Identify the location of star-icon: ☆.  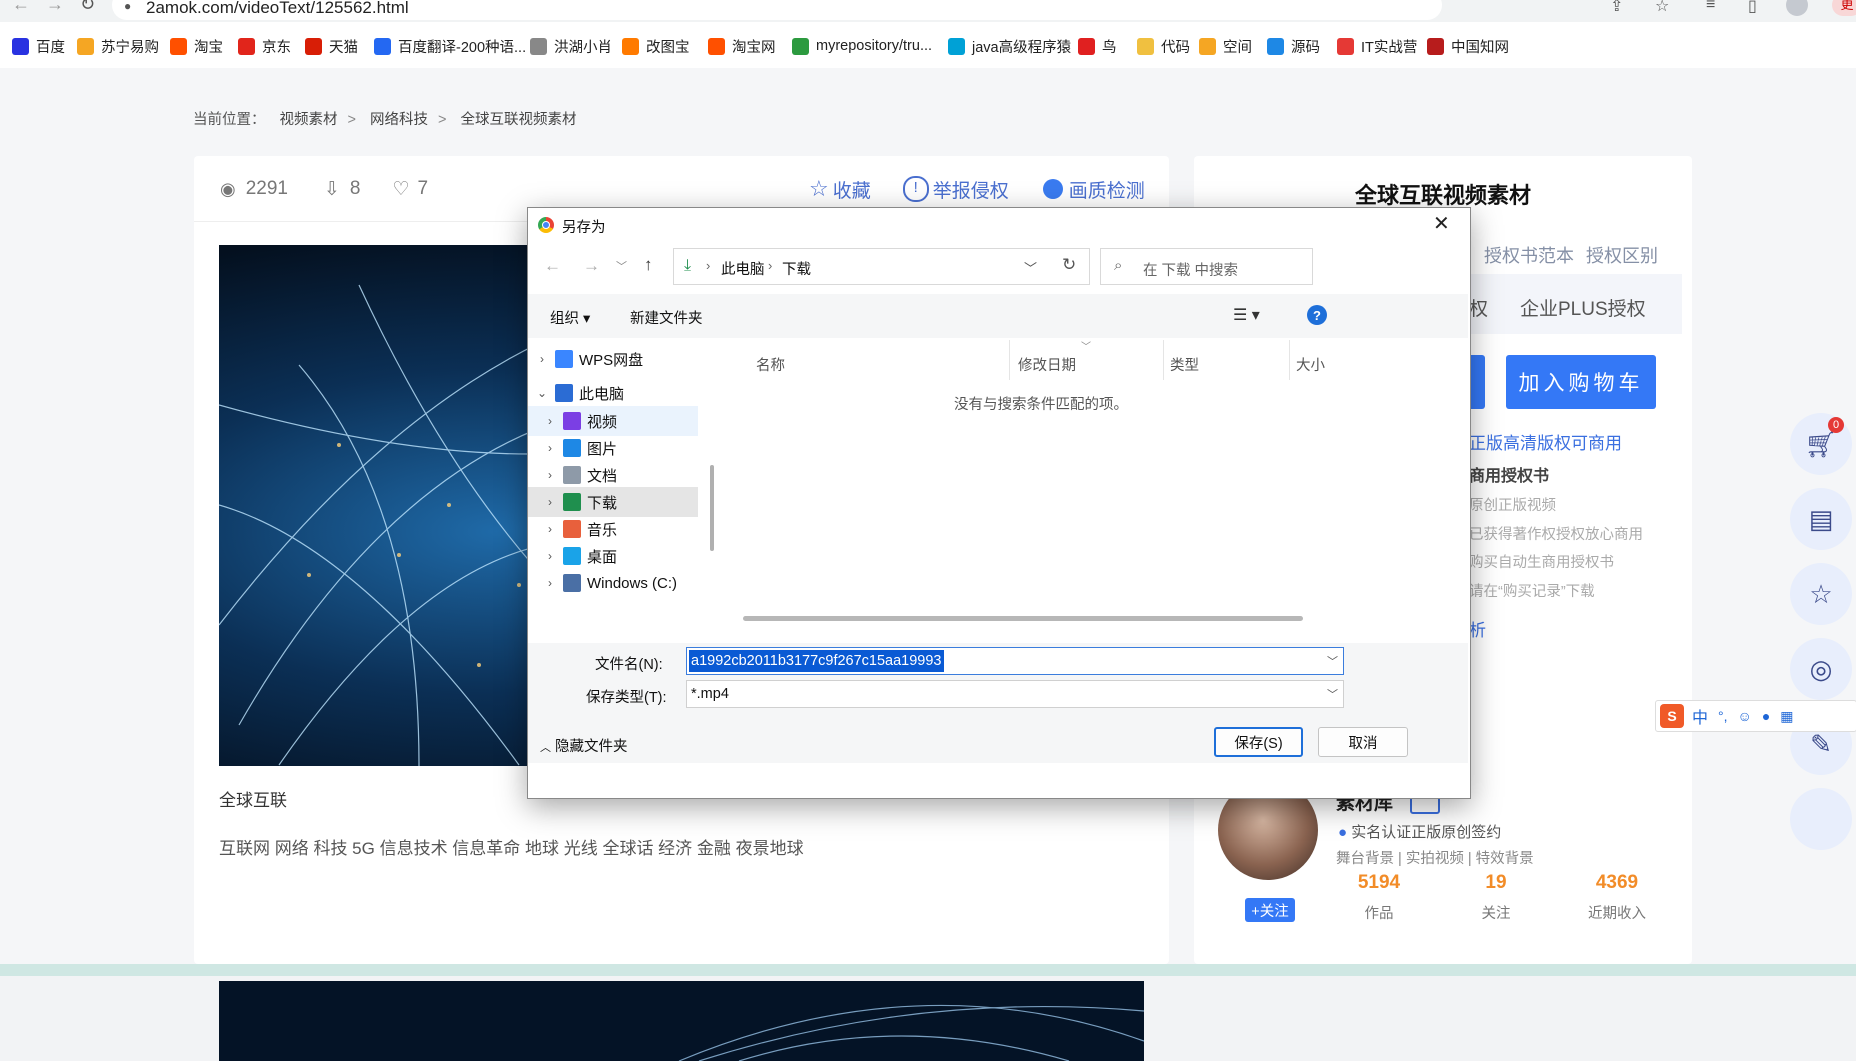
(1662, 8).